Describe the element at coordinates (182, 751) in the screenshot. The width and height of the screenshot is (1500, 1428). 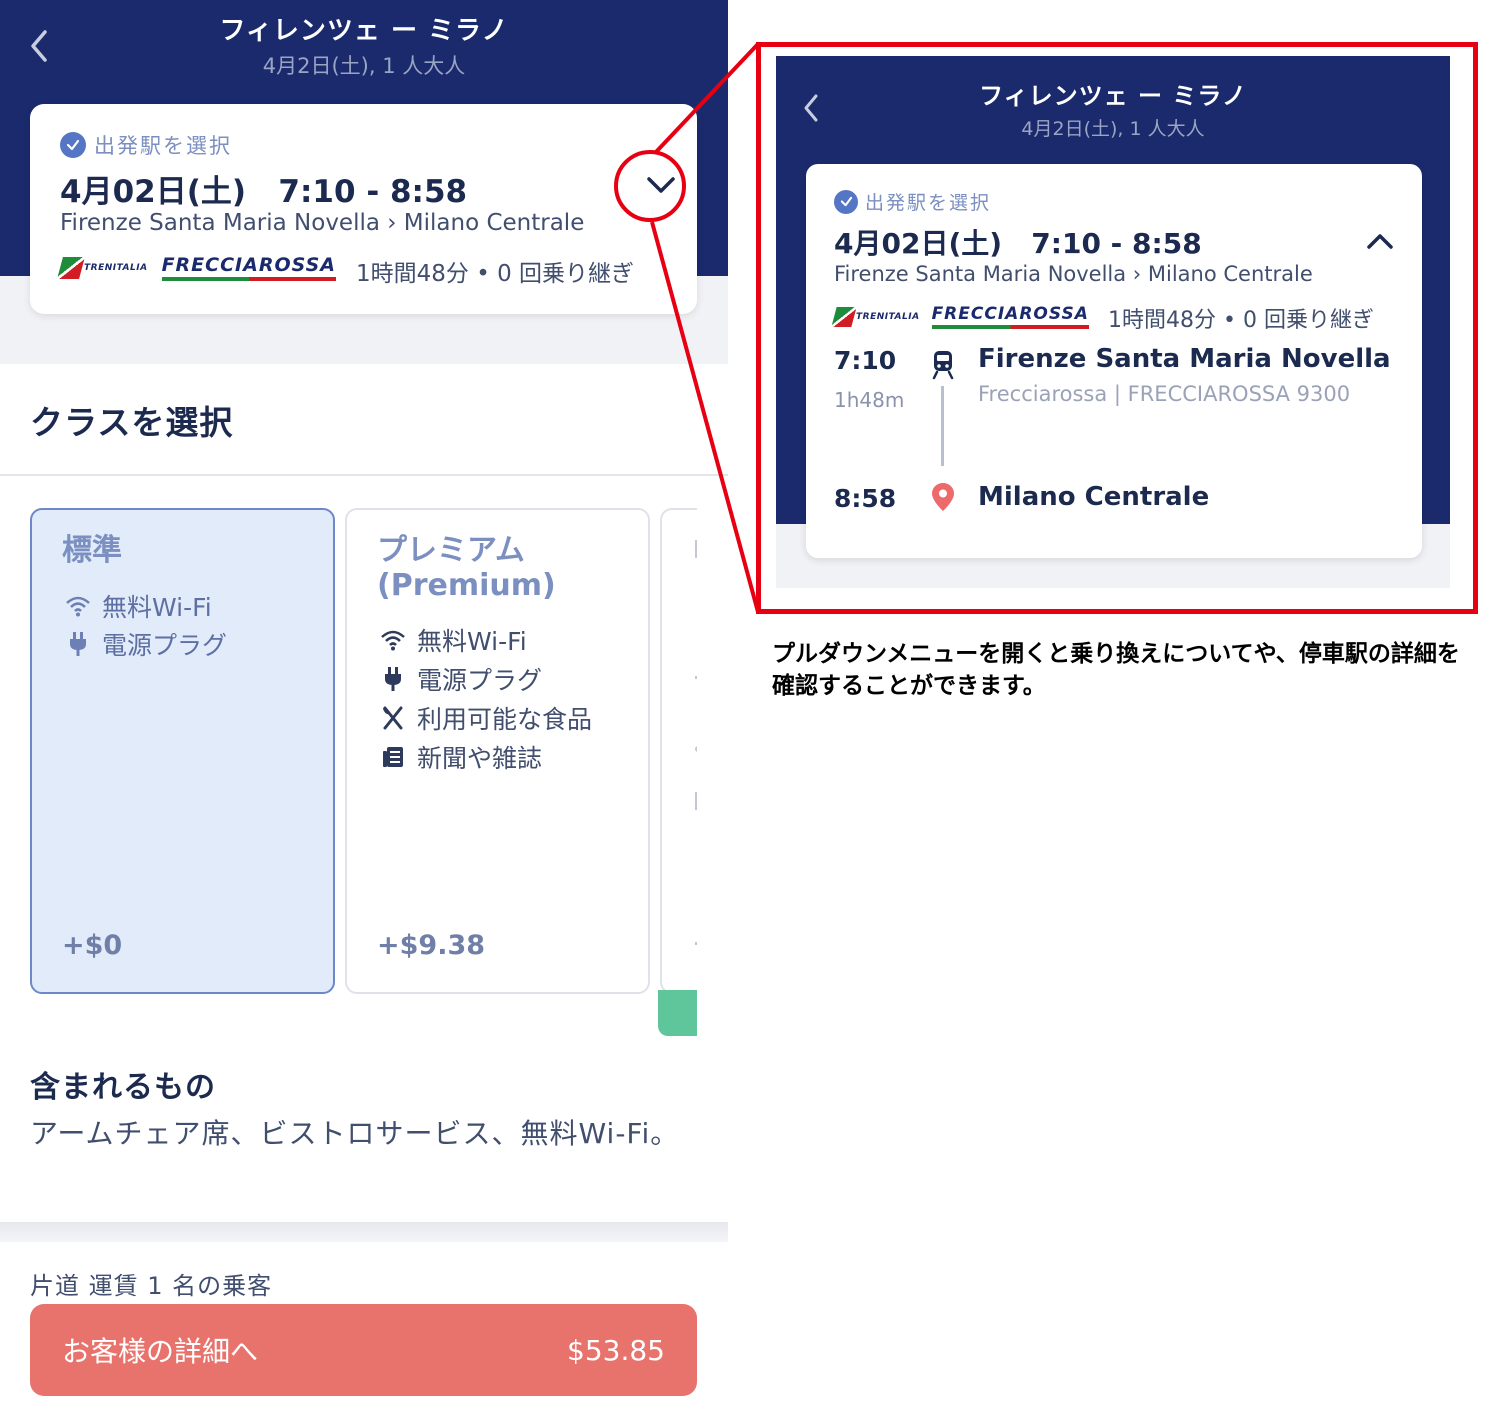
I see `class-option-standard: 標準 無料Wi-Fi 電源プラグ +$0` at that location.